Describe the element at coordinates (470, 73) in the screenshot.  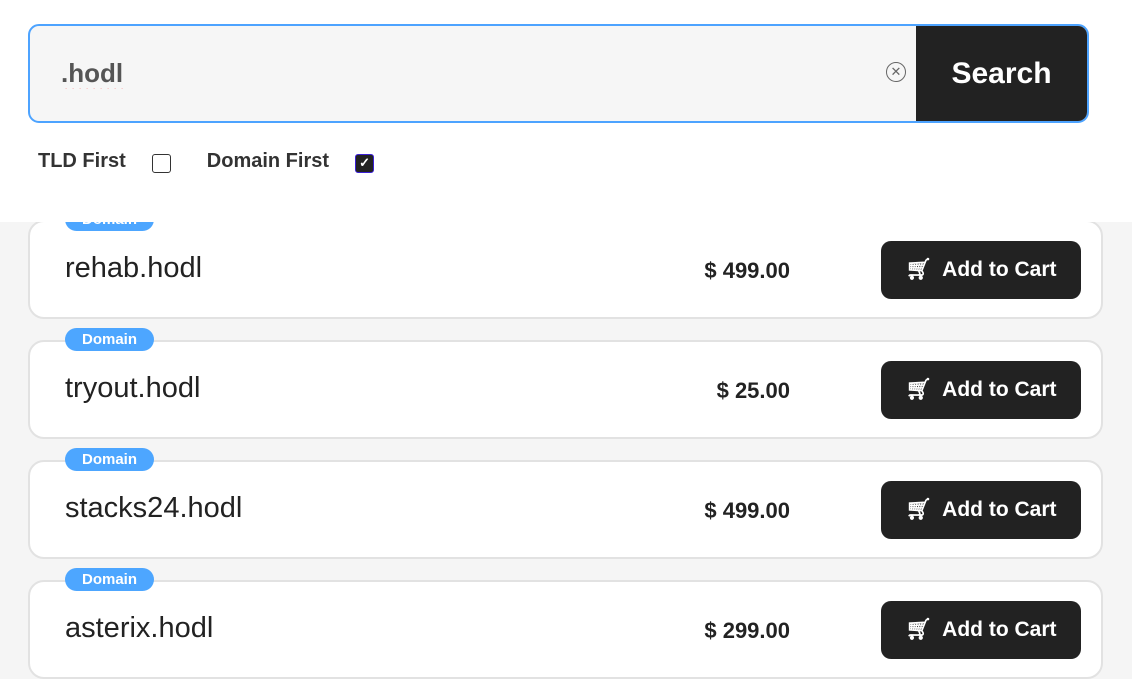
I see `search-input` at that location.